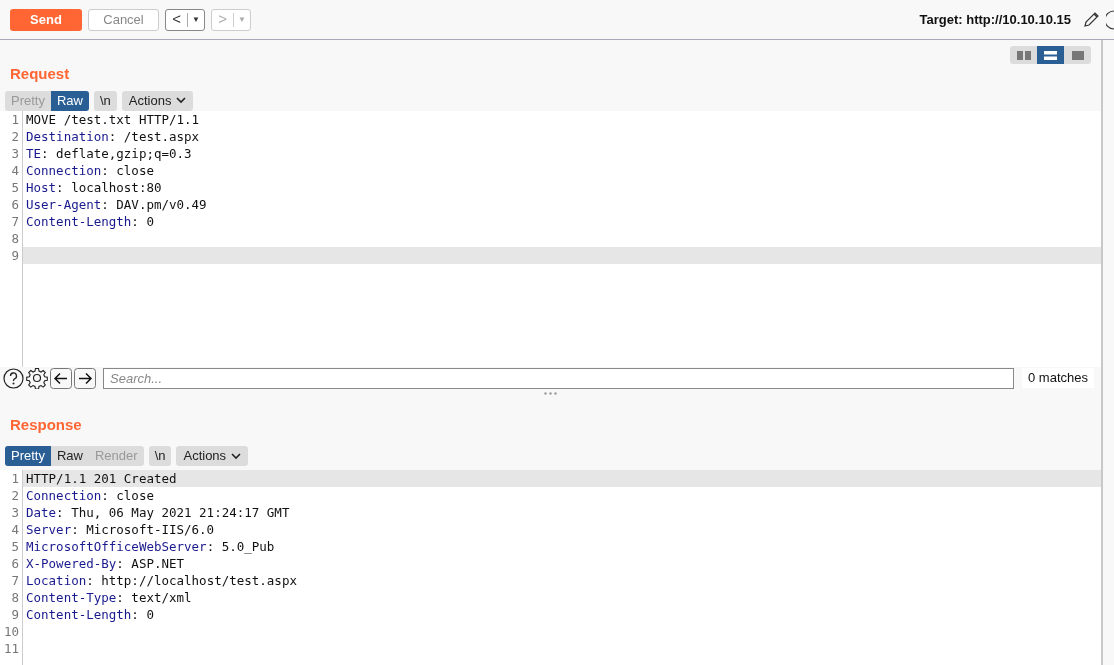  What do you see at coordinates (37, 378) in the screenshot?
I see `settings-icon` at bounding box center [37, 378].